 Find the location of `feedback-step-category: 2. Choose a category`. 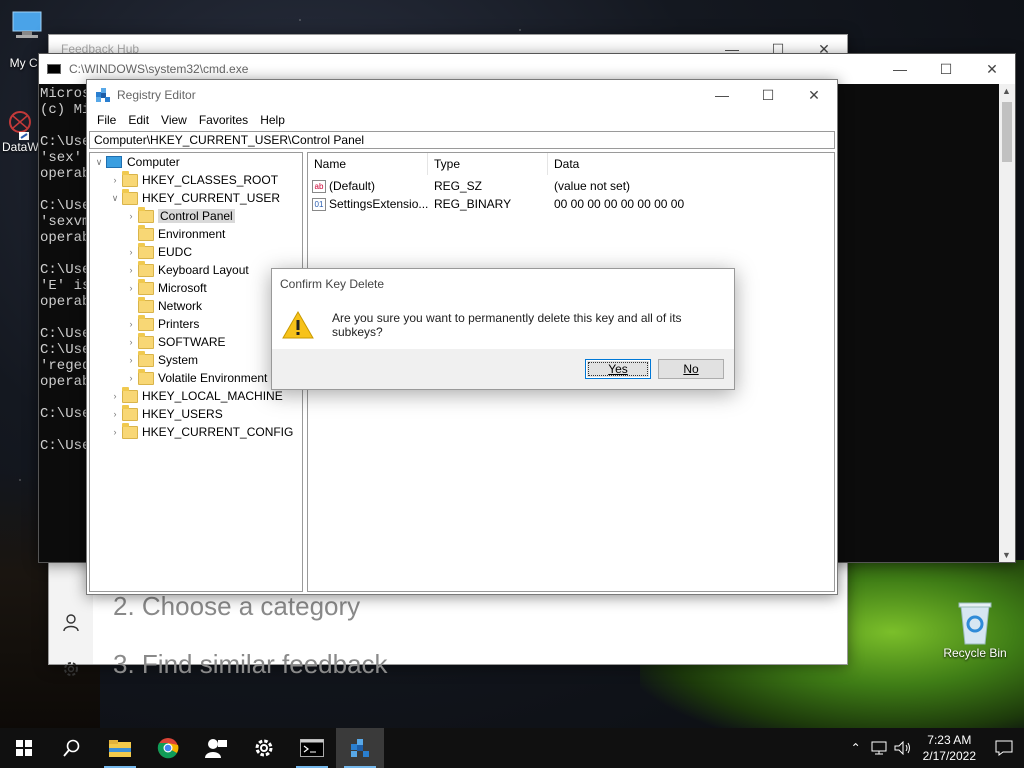

feedback-step-category: 2. Choose a category is located at coordinates (237, 606).